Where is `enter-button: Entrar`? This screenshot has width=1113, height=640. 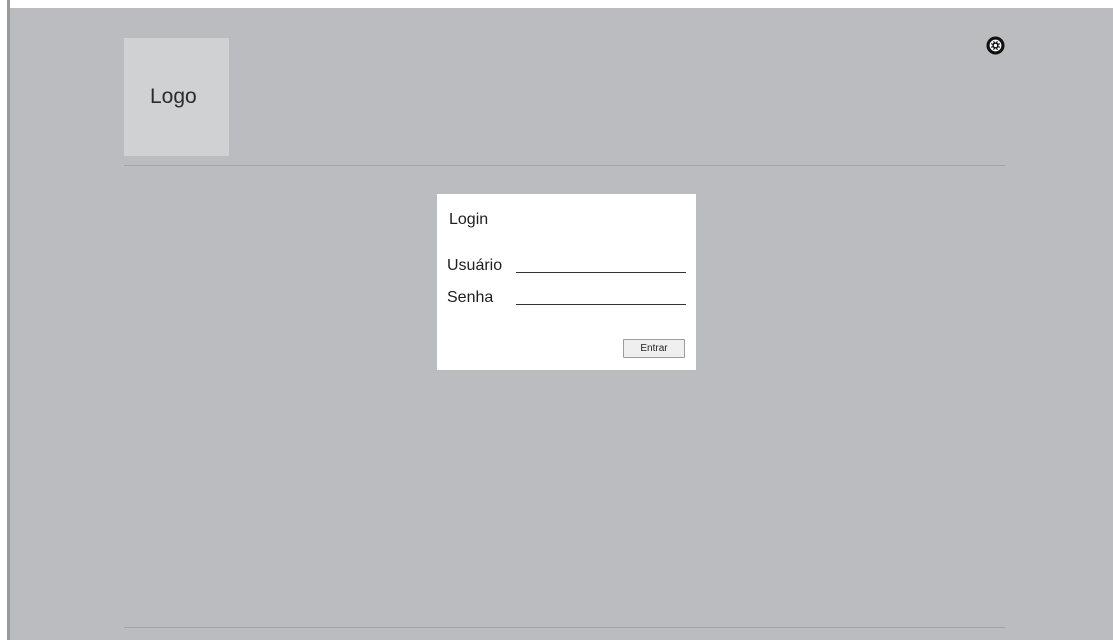 enter-button: Entrar is located at coordinates (654, 348).